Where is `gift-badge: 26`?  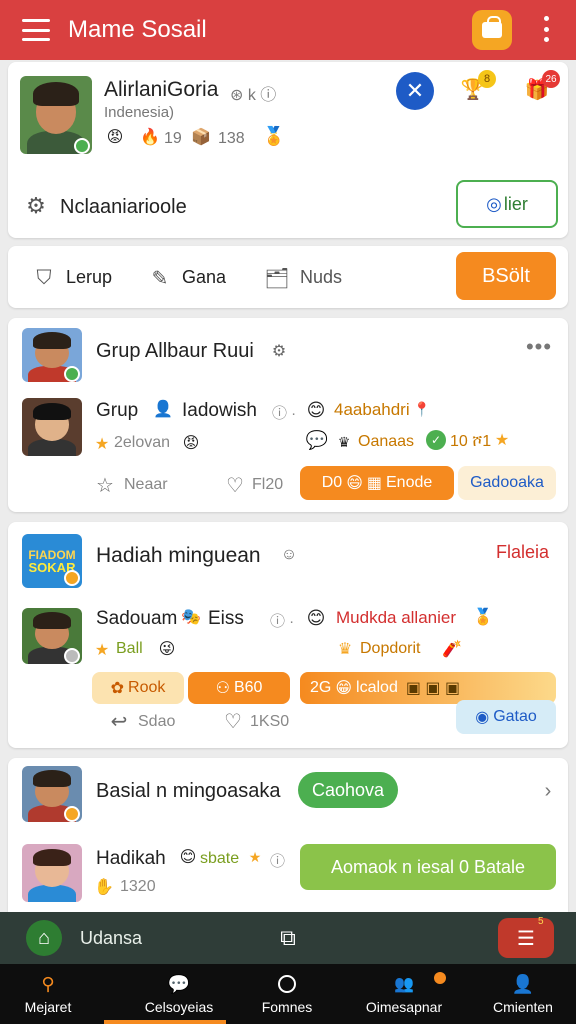 gift-badge: 26 is located at coordinates (551, 79).